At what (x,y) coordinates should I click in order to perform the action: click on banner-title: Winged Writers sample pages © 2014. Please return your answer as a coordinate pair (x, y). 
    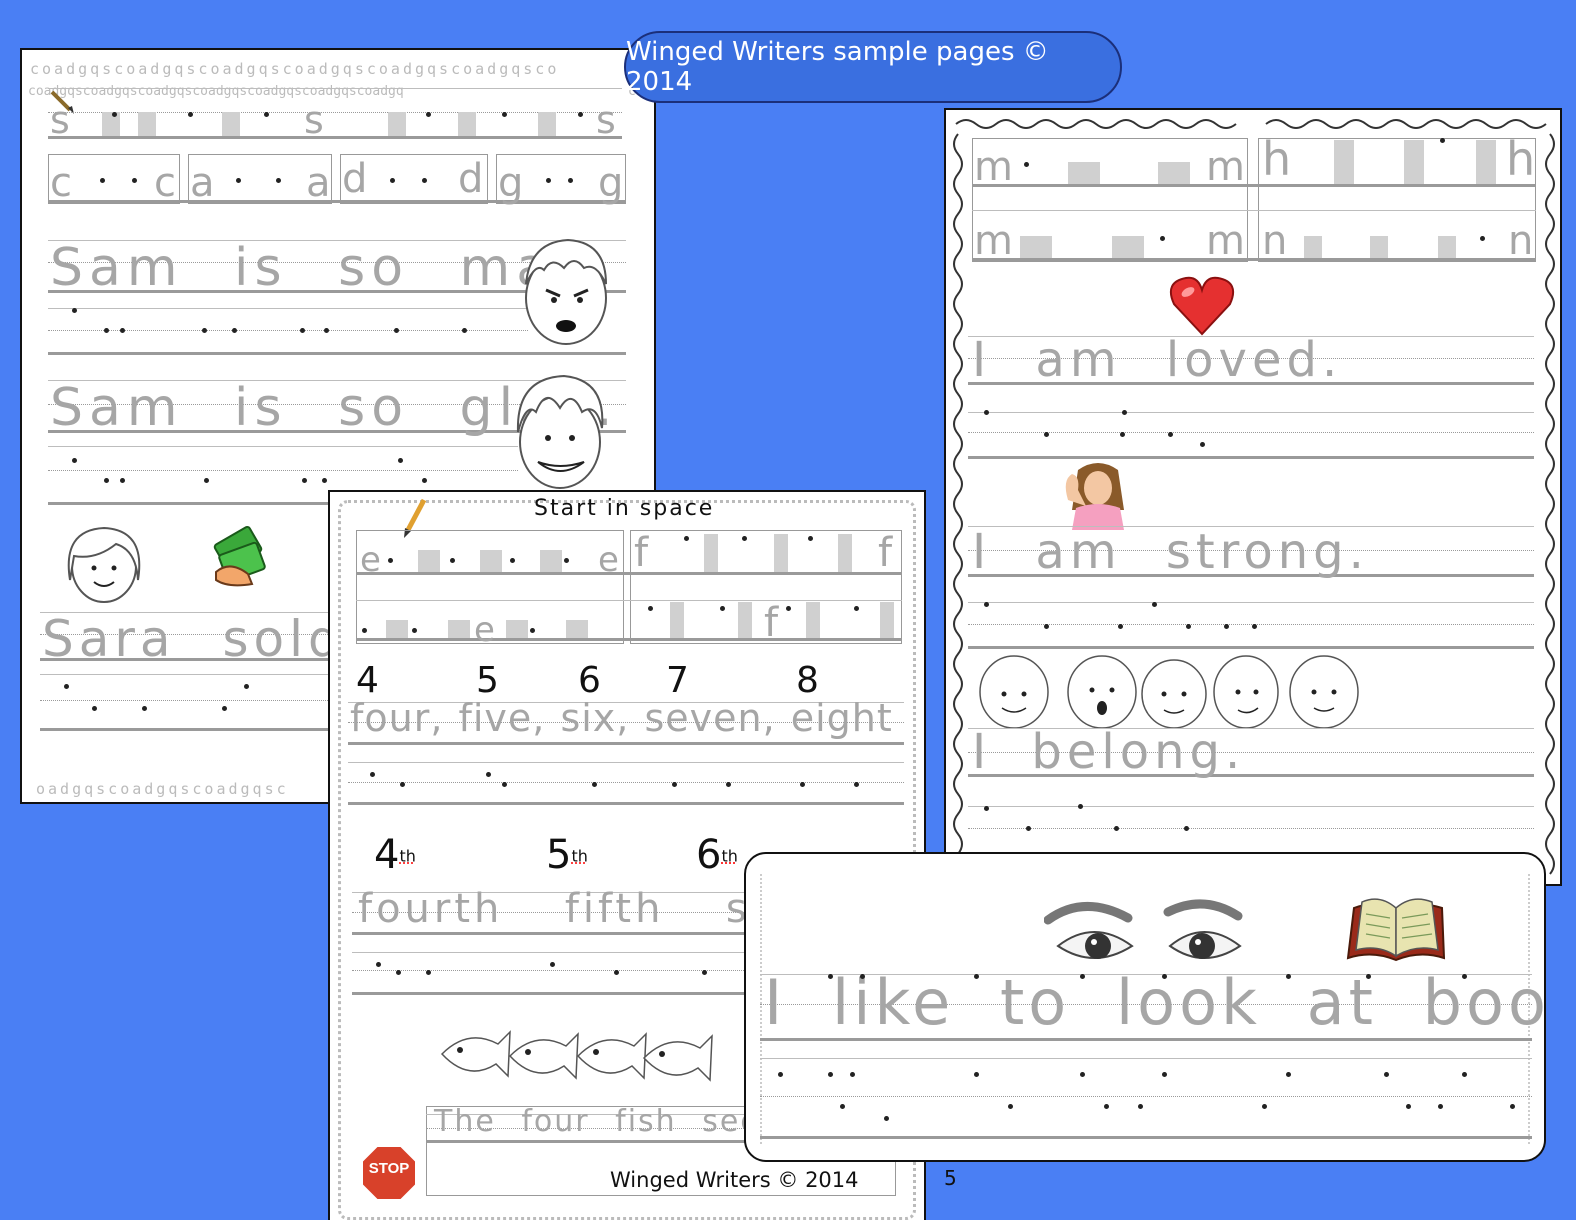
    Looking at the image, I should click on (837, 67).